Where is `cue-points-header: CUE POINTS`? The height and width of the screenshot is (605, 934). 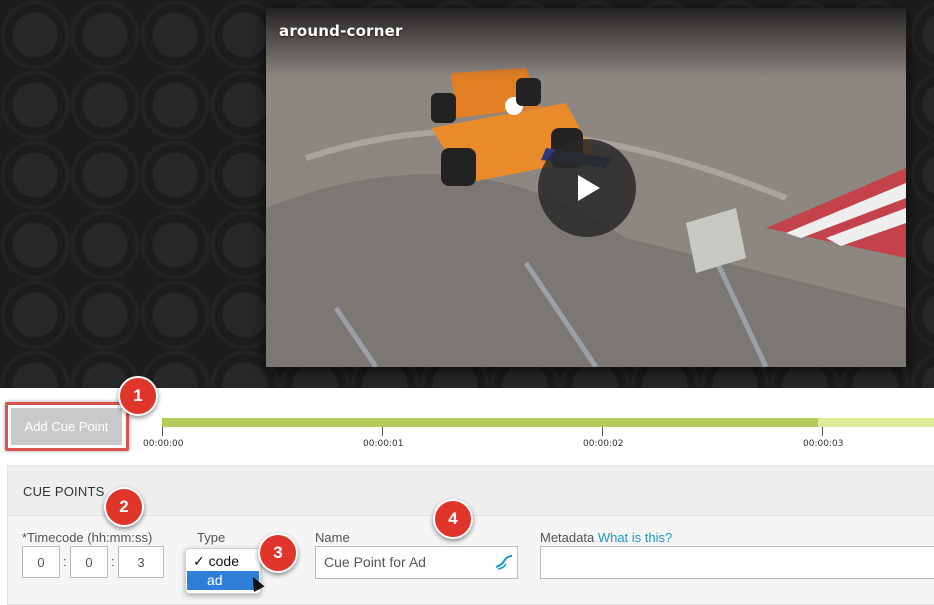
cue-points-header: CUE POINTS is located at coordinates (471, 491).